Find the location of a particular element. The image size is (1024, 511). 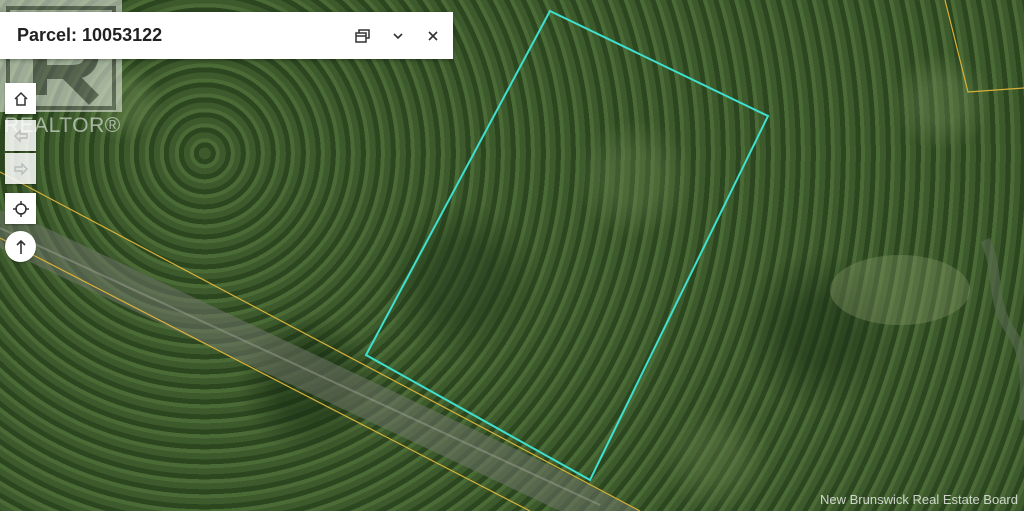

dock-icon is located at coordinates (362, 36).